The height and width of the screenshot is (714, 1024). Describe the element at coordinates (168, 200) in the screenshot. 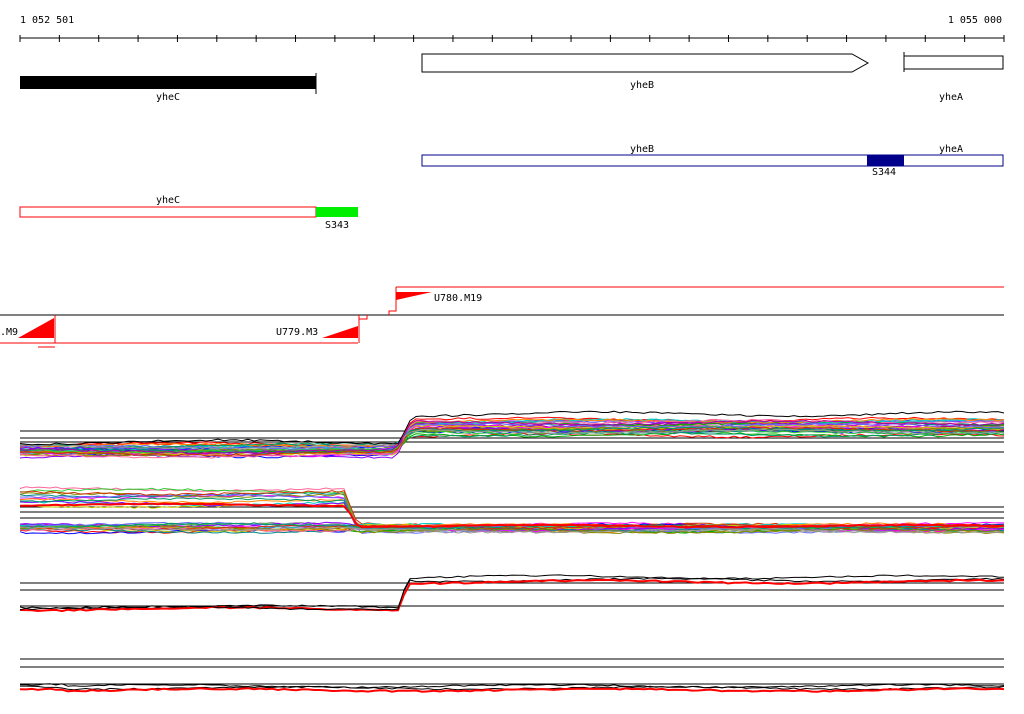

I see `transcript-yheC-label: yheC` at that location.